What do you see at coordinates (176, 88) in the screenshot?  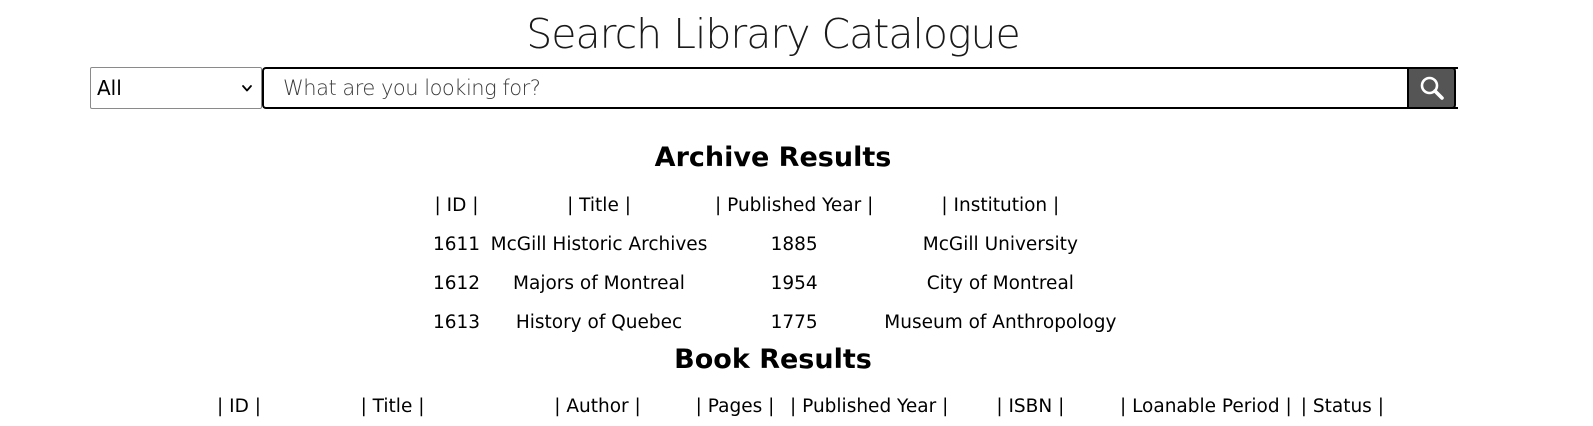 I see `category-select: All` at bounding box center [176, 88].